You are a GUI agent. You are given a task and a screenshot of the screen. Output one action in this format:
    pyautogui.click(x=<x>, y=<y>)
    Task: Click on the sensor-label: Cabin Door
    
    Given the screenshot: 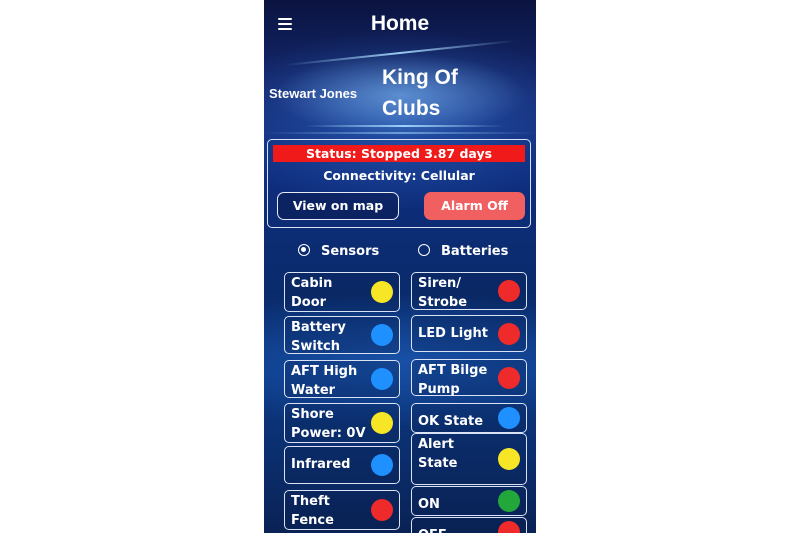 What is the action you would take?
    pyautogui.click(x=312, y=293)
    